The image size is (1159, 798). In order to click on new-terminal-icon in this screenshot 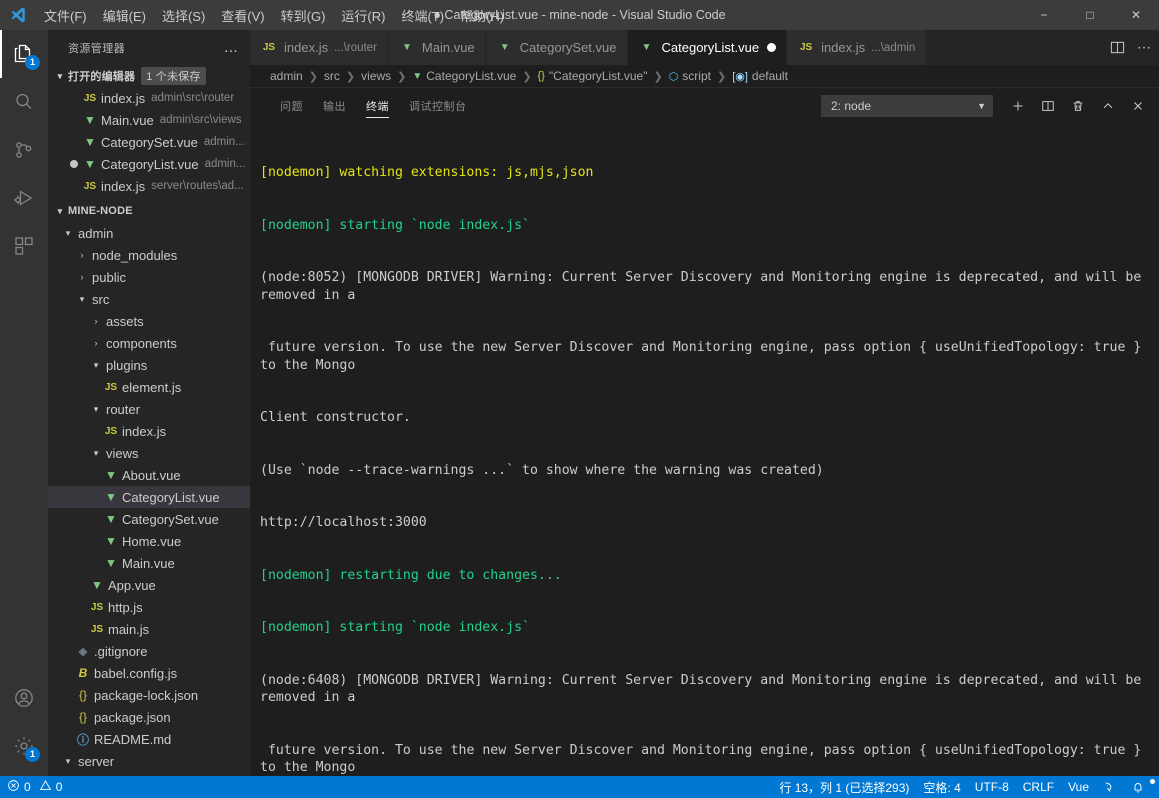, I will do `click(1018, 106)`.